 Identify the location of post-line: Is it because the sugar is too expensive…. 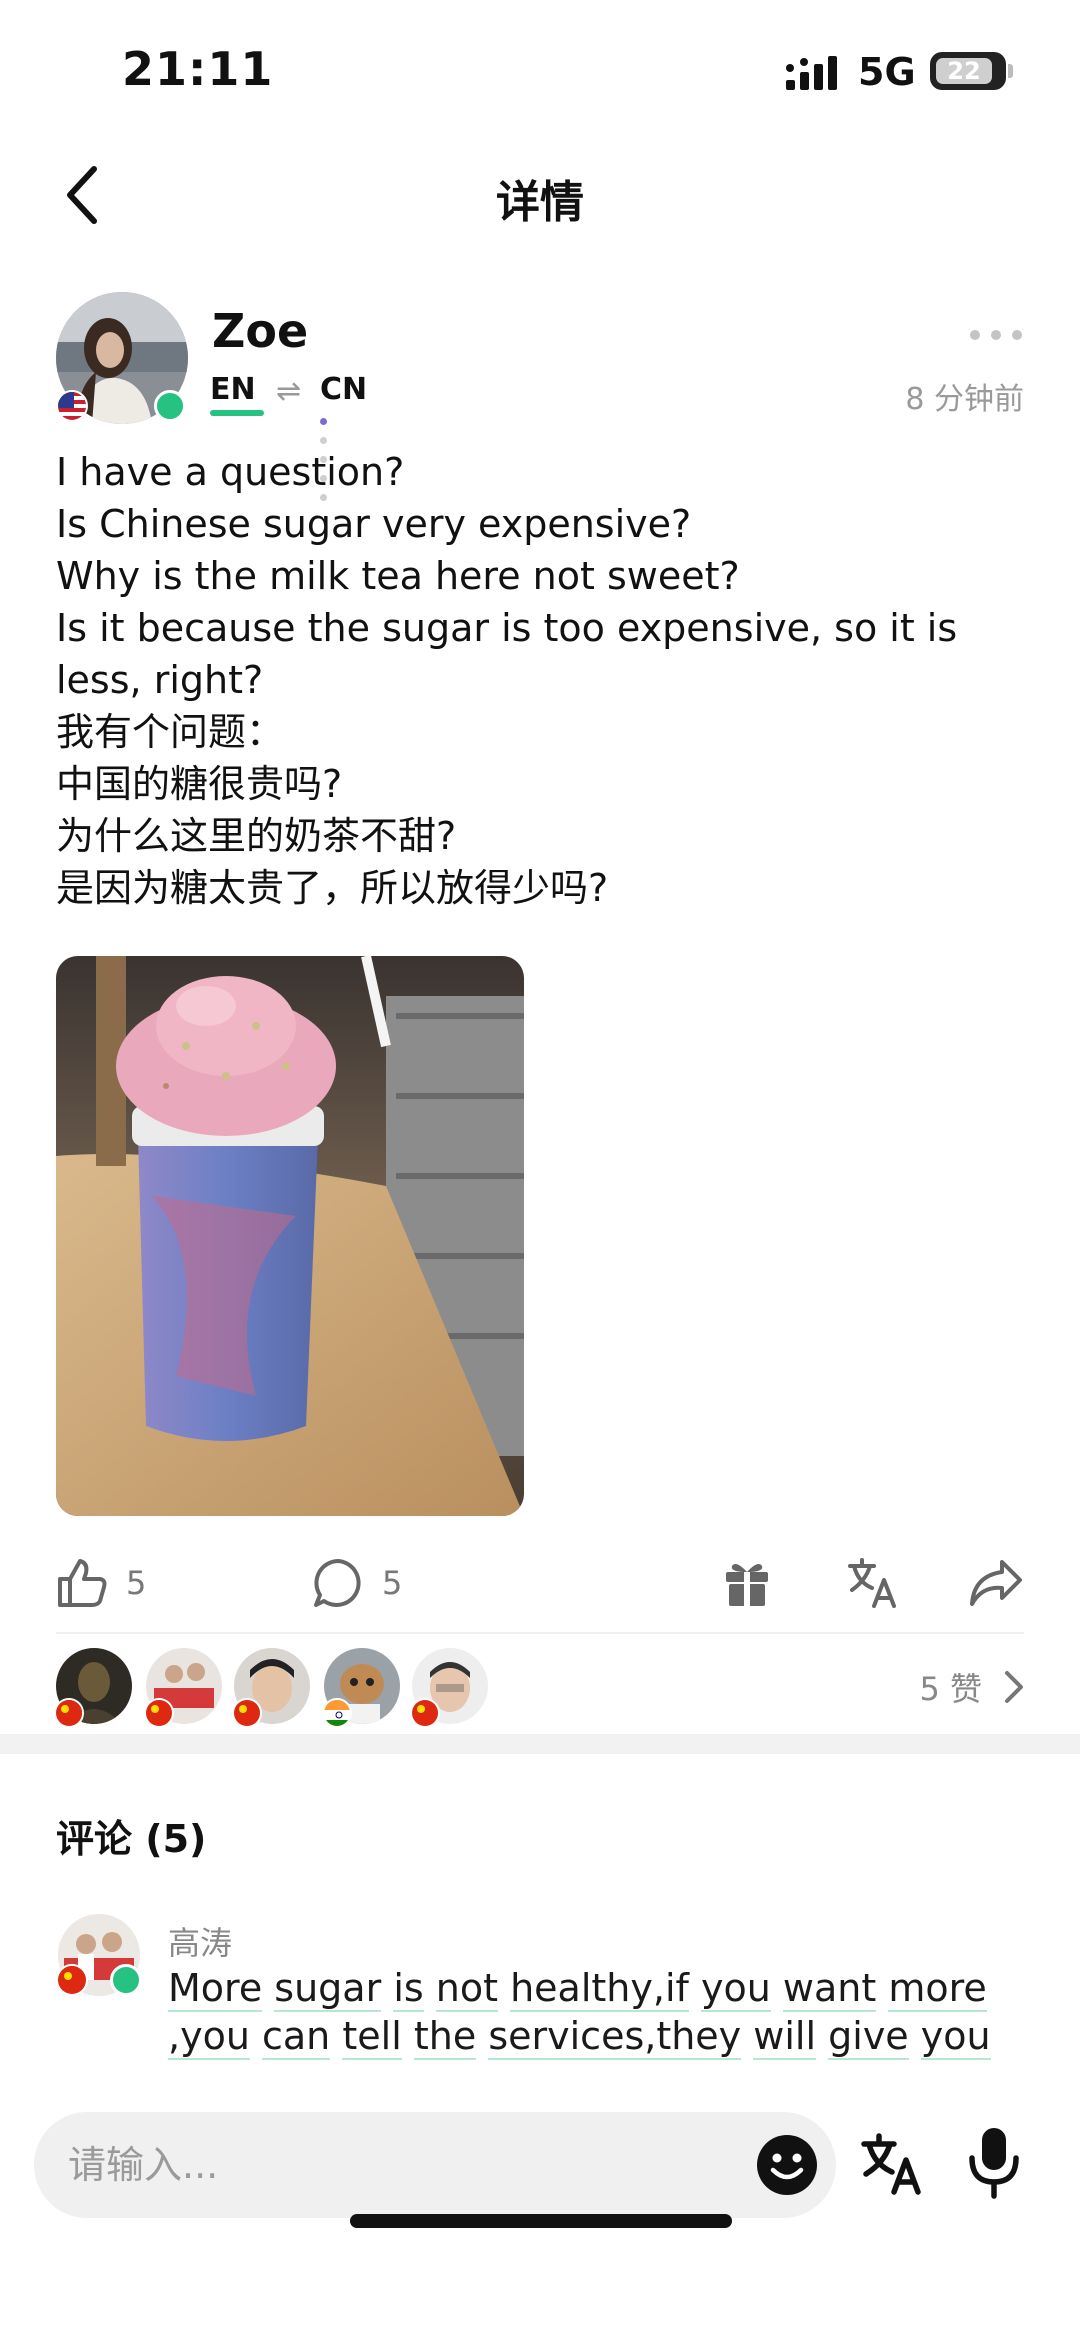
(507, 654).